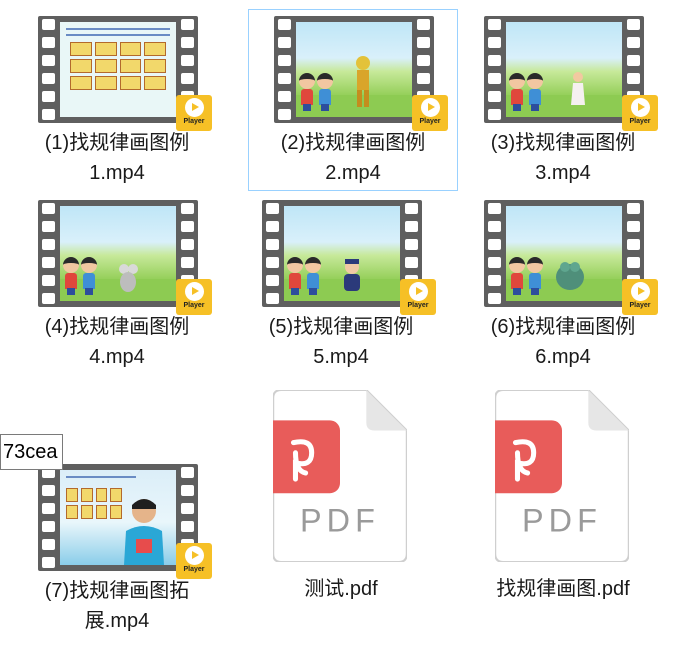 The width and height of the screenshot is (677, 652). What do you see at coordinates (31, 452) in the screenshot?
I see `rename-input: 73cea` at bounding box center [31, 452].